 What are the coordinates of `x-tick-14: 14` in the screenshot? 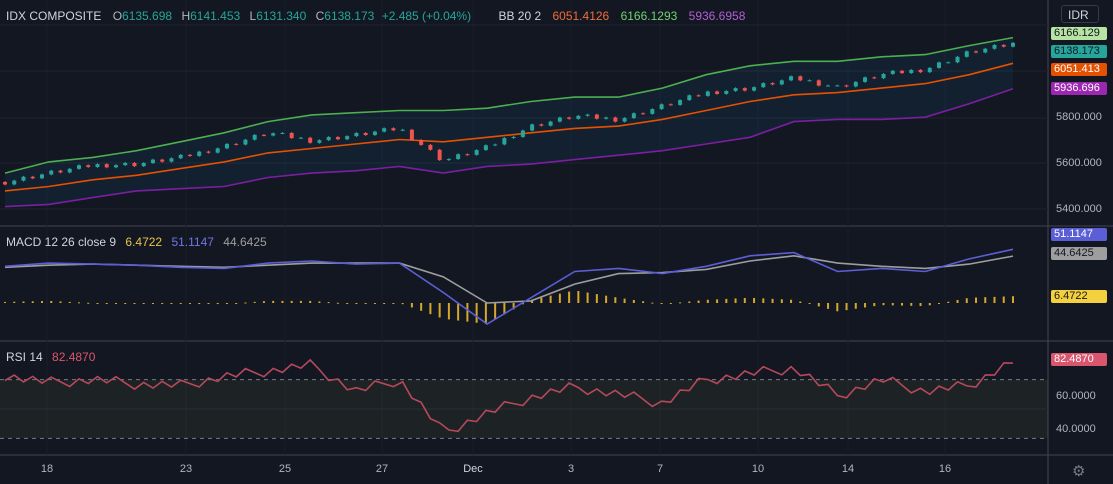 It's located at (848, 469).